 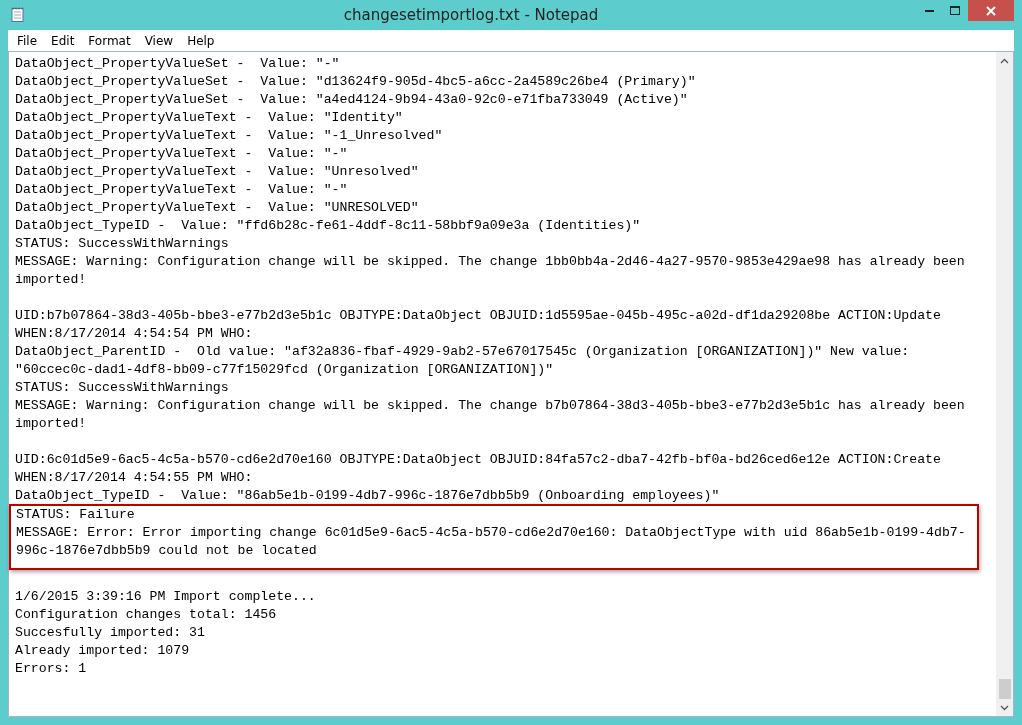 I want to click on log-line: STATUS: Failure, so click(x=75, y=514).